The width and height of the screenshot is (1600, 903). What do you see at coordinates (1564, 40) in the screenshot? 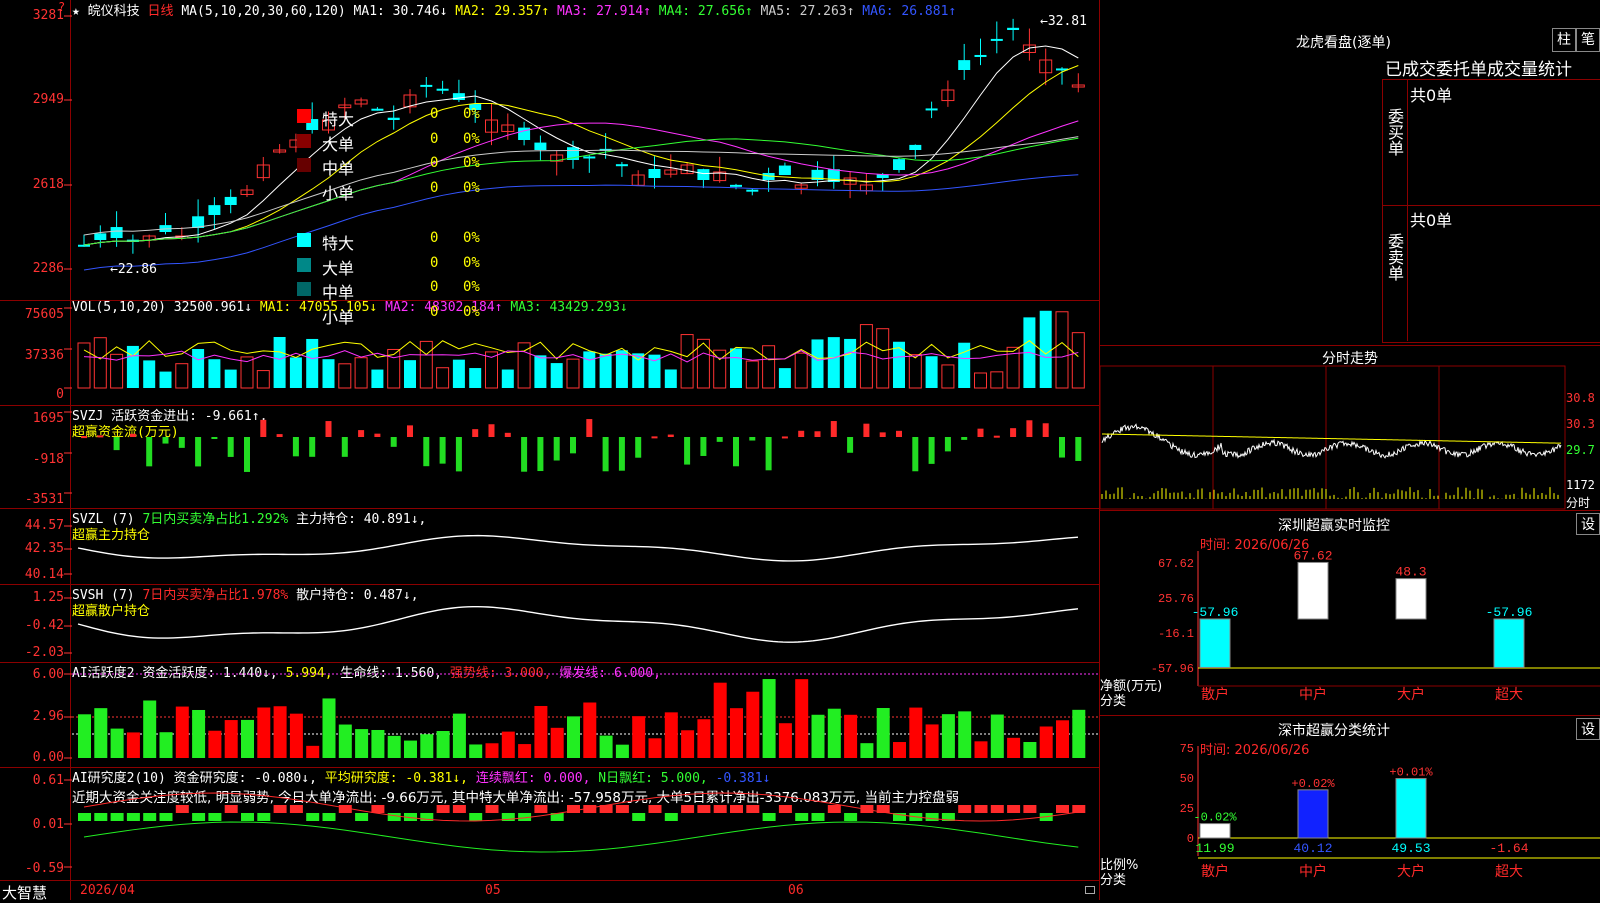
I see `bar-view-button: 柱` at bounding box center [1564, 40].